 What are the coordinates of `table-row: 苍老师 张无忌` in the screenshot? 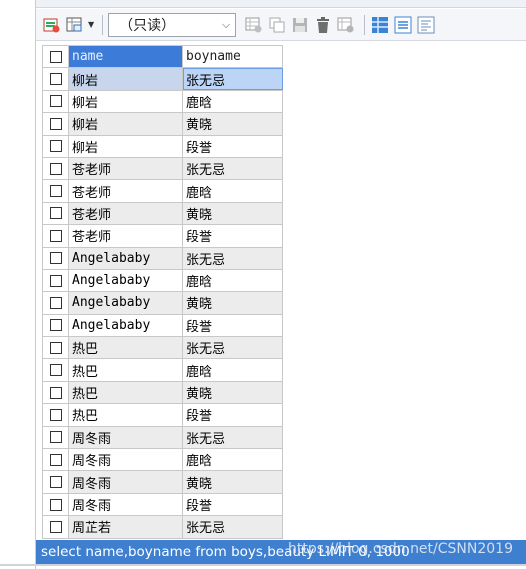 It's located at (162, 168).